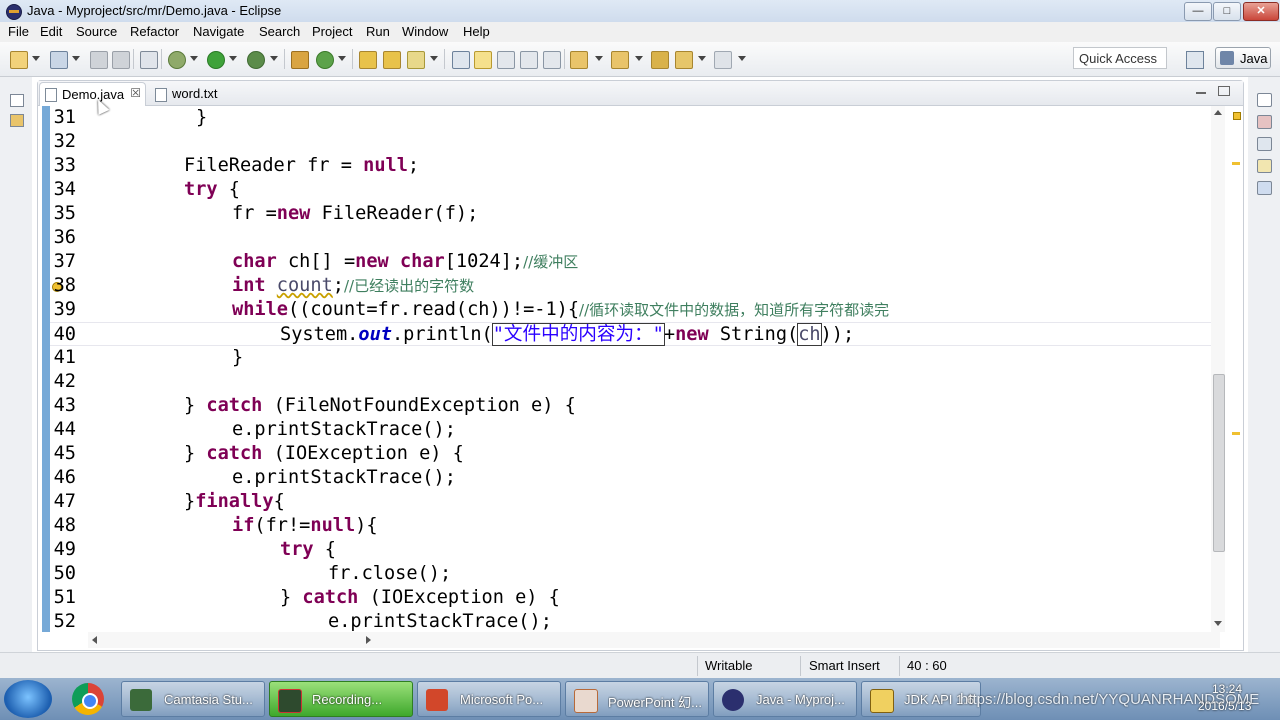  Describe the element at coordinates (639, 58) in the screenshot. I see `previous-annotation-dropdown-icon` at that location.